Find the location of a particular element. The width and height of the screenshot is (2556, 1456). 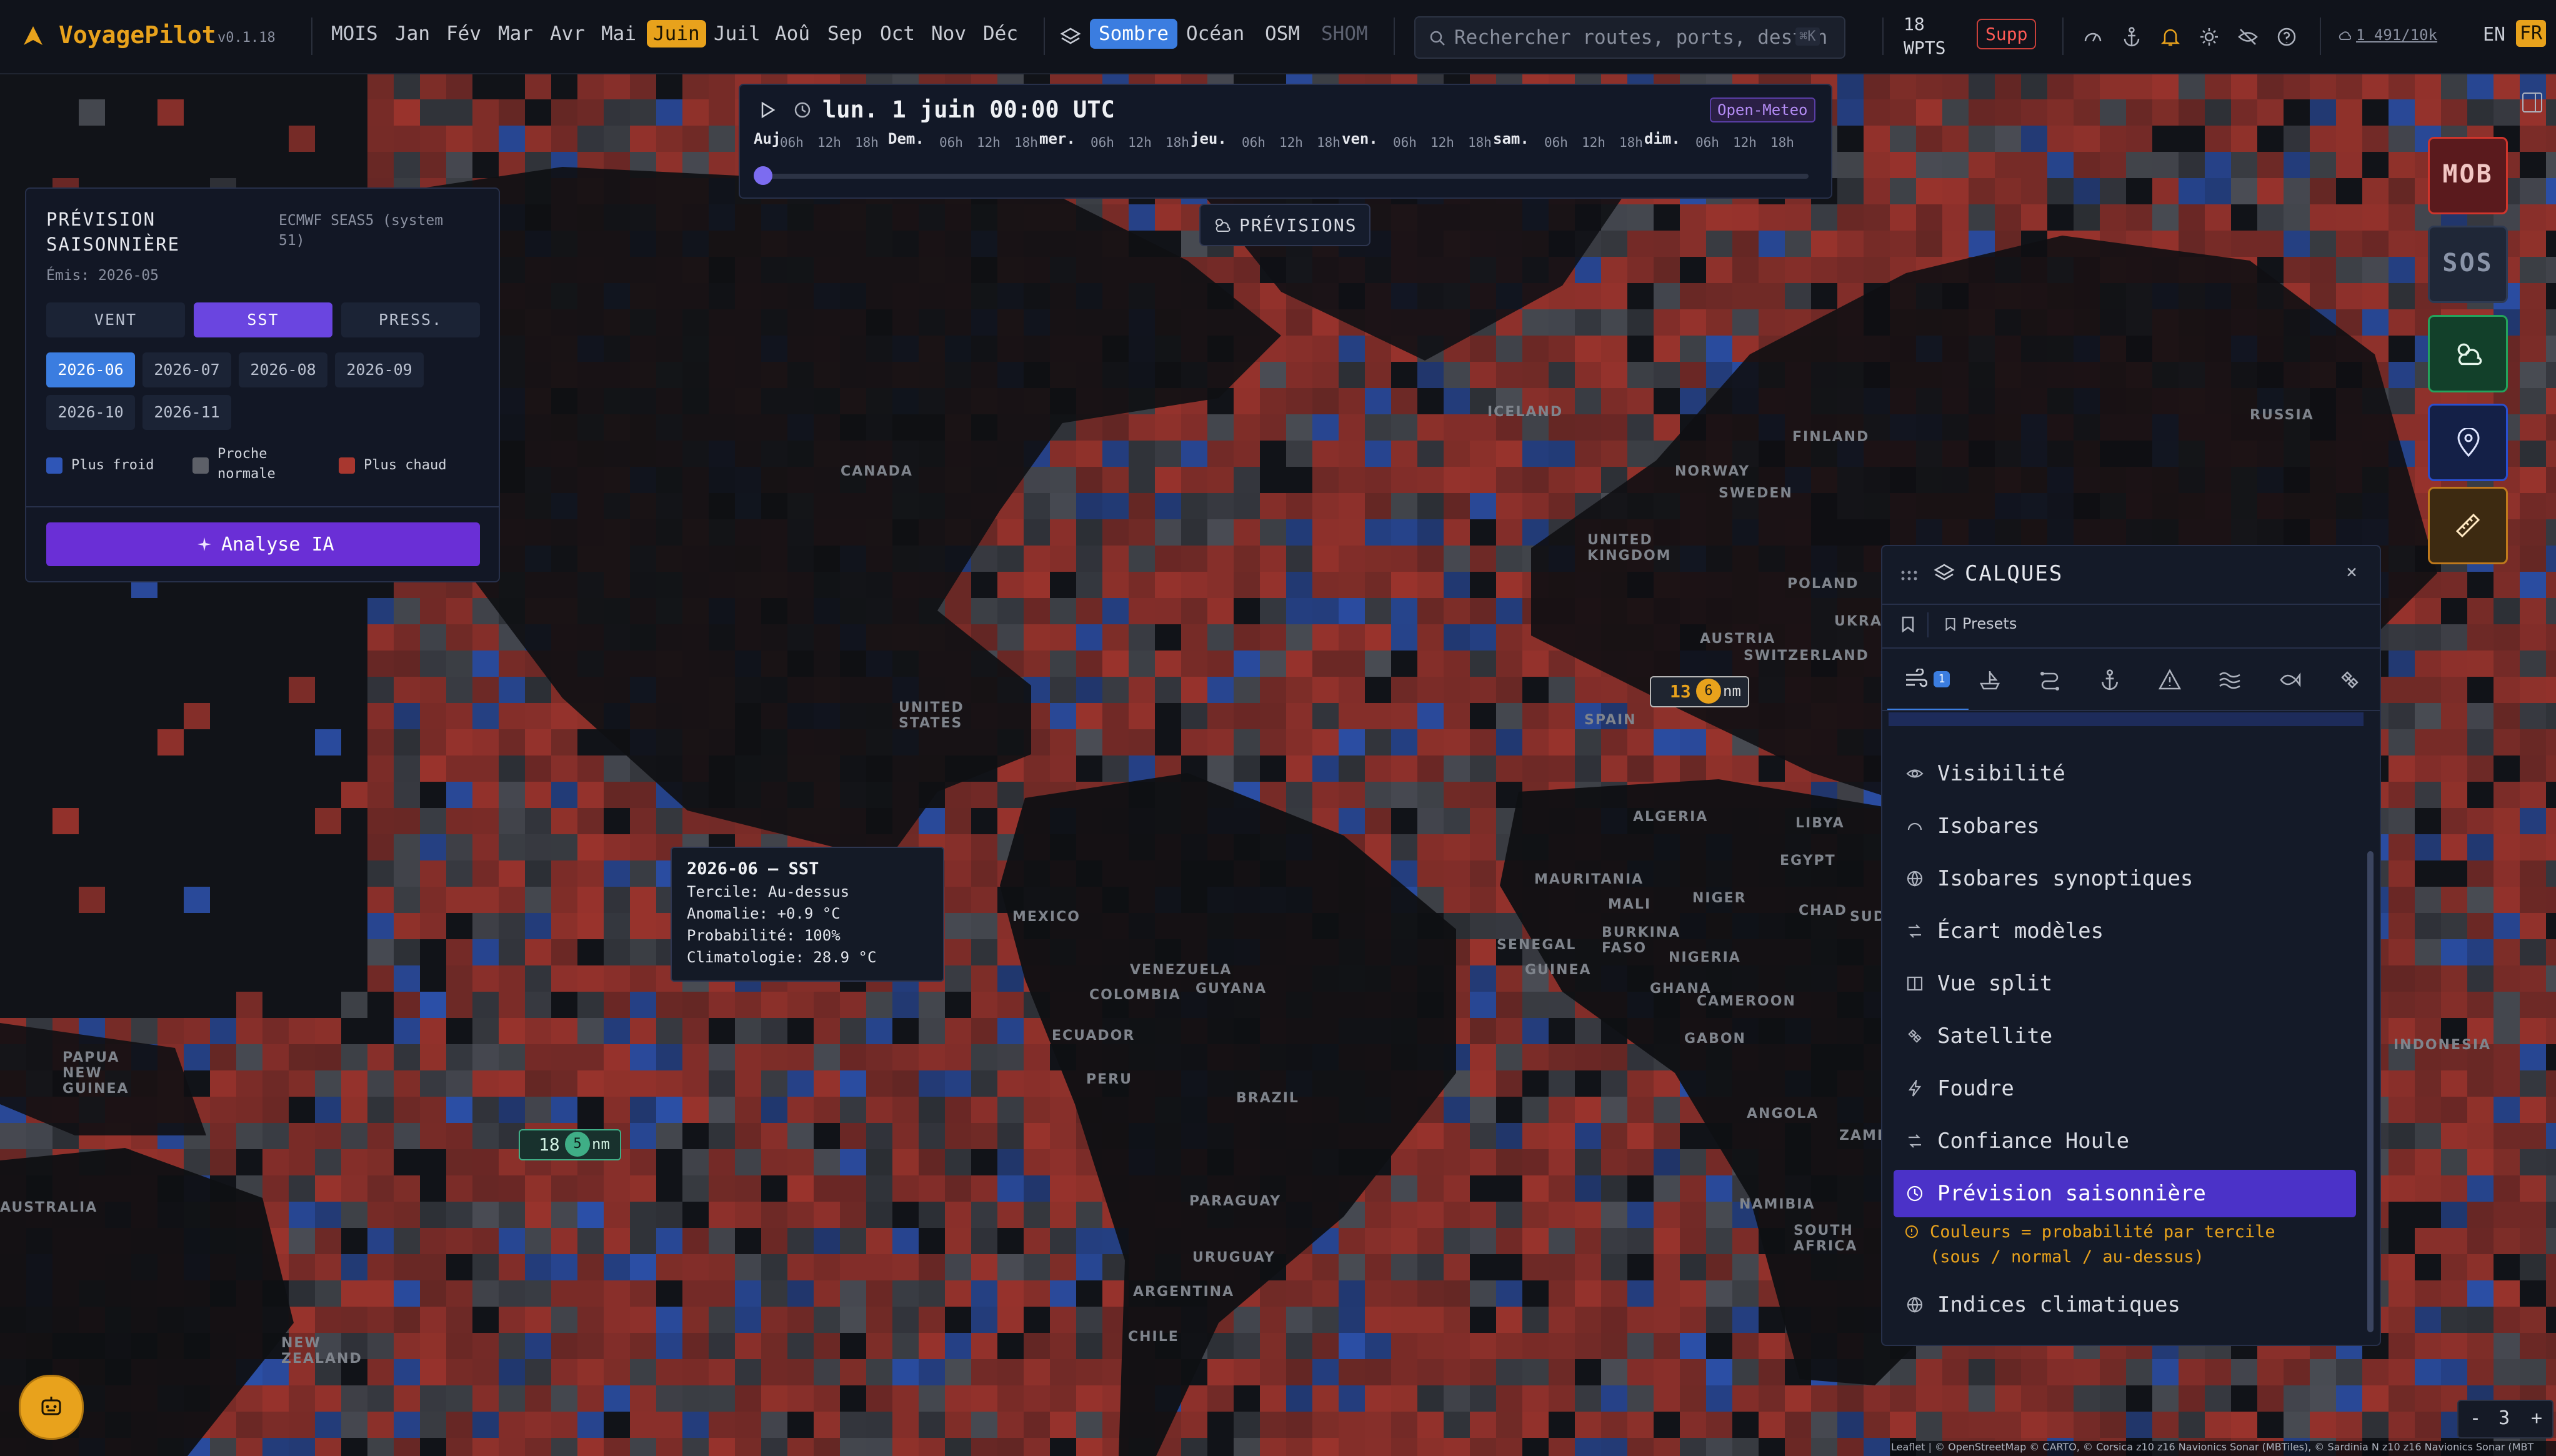

assistant-button is located at coordinates (51, 1408).